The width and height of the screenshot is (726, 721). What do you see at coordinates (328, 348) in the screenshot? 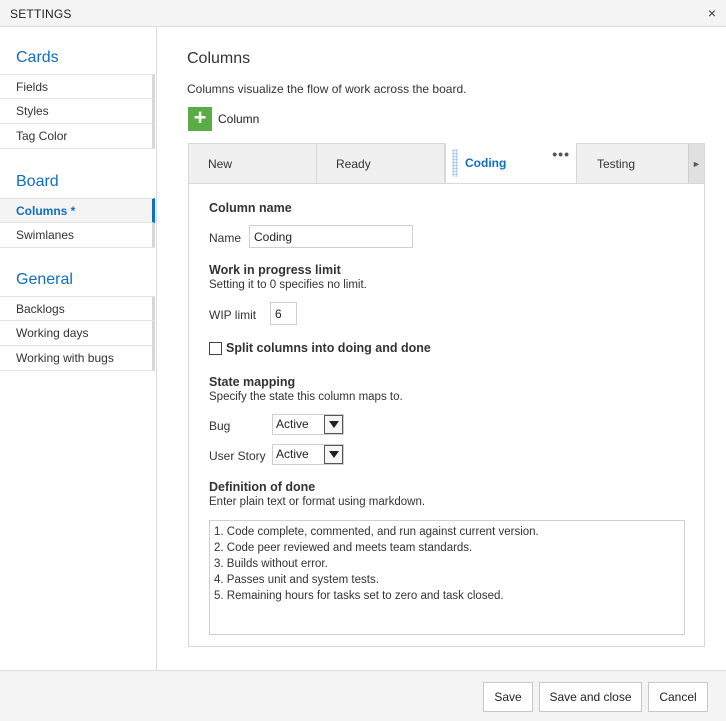
I see `split-columns-label: Split columns into doing and done` at bounding box center [328, 348].